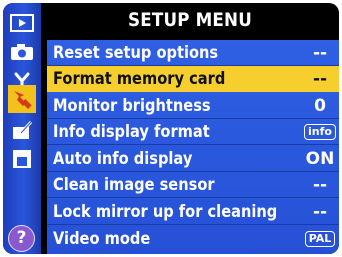  I want to click on video-mode-badge: PAL, so click(320, 239).